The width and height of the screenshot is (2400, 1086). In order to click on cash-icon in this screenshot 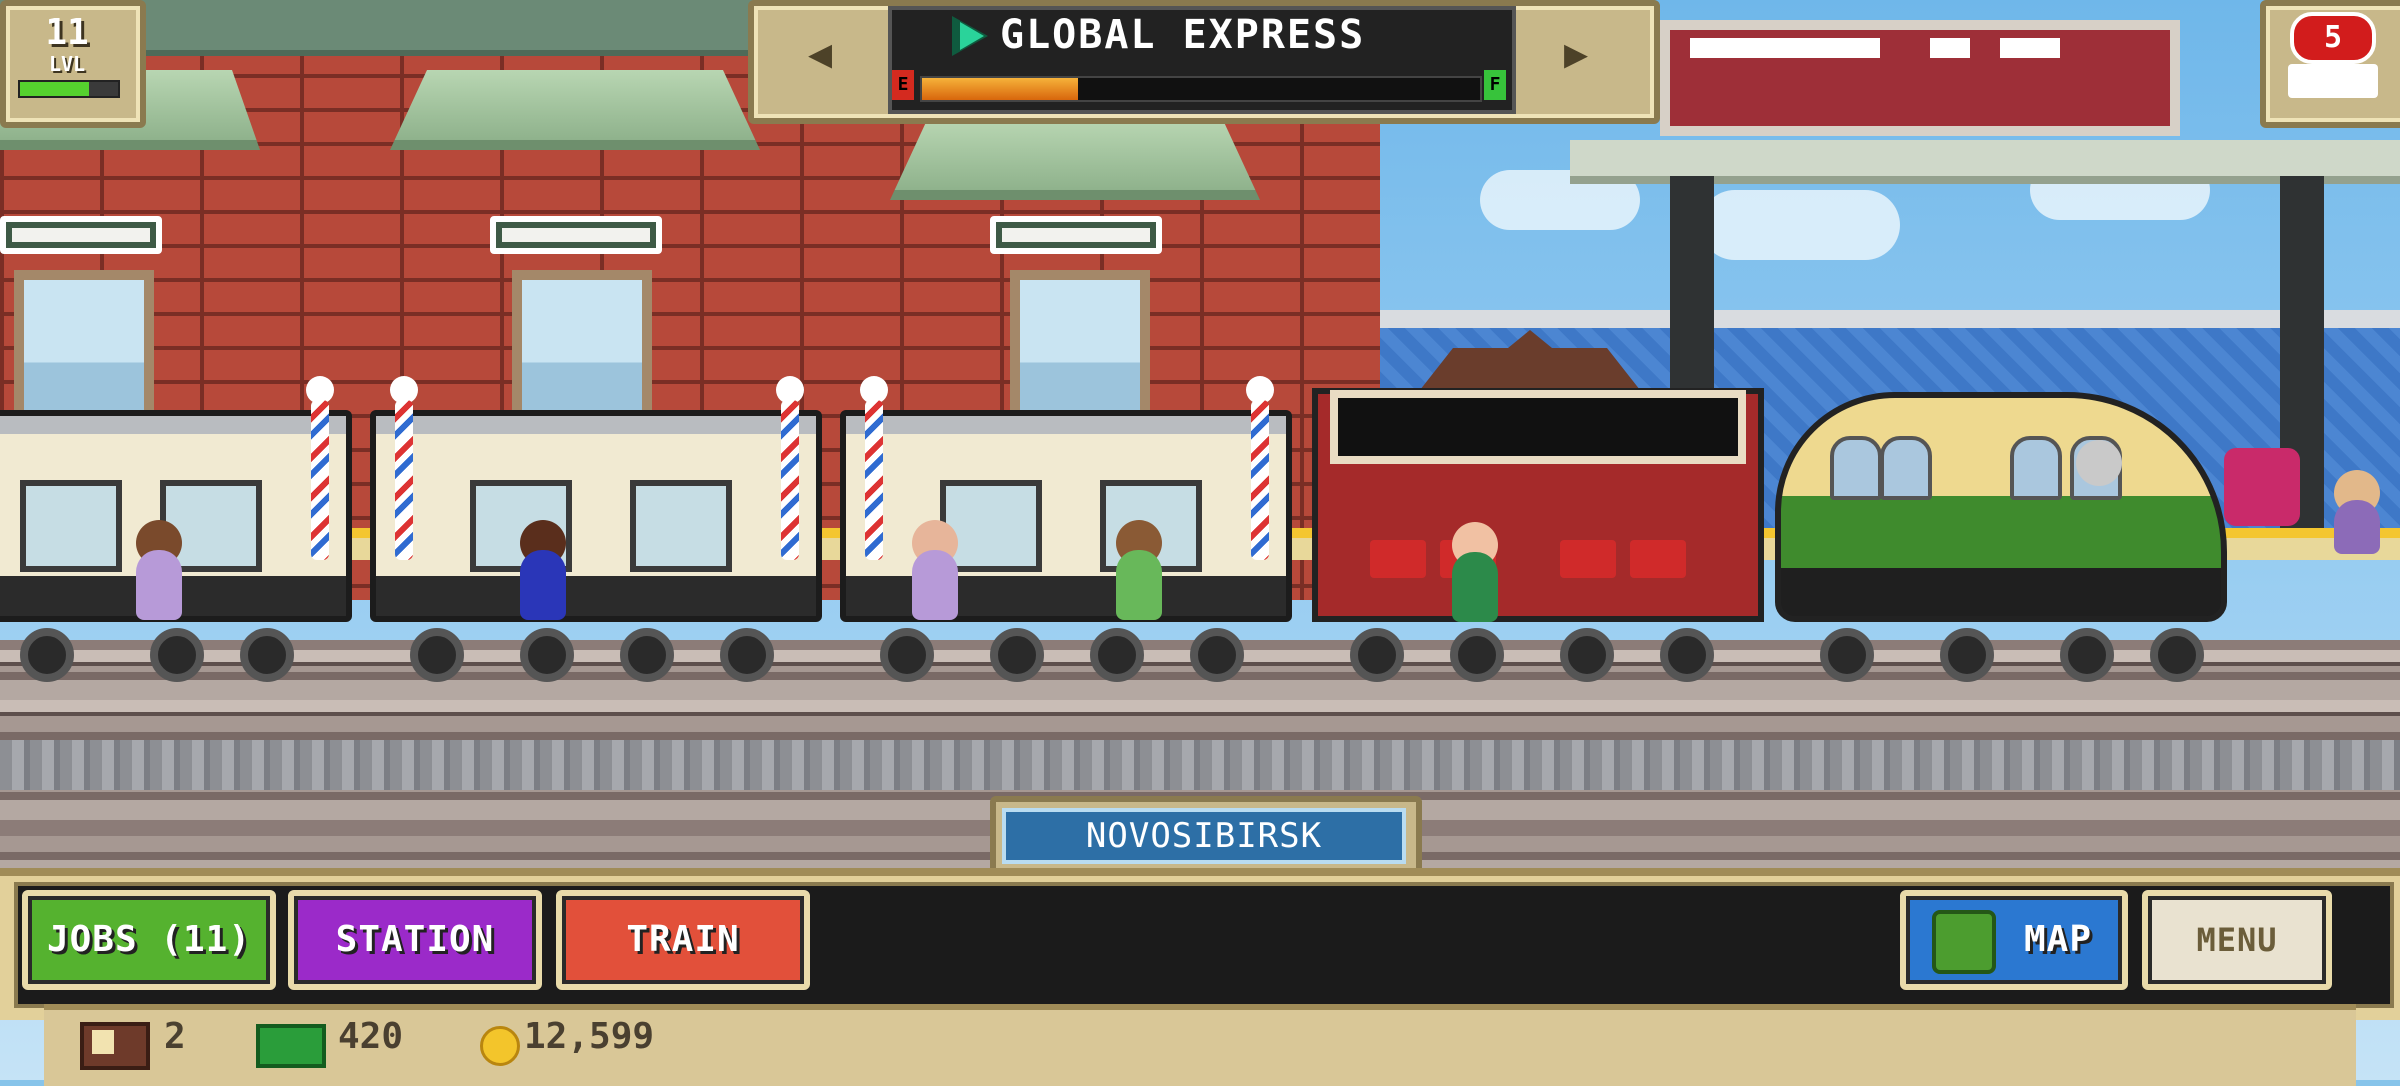, I will do `click(291, 1046)`.